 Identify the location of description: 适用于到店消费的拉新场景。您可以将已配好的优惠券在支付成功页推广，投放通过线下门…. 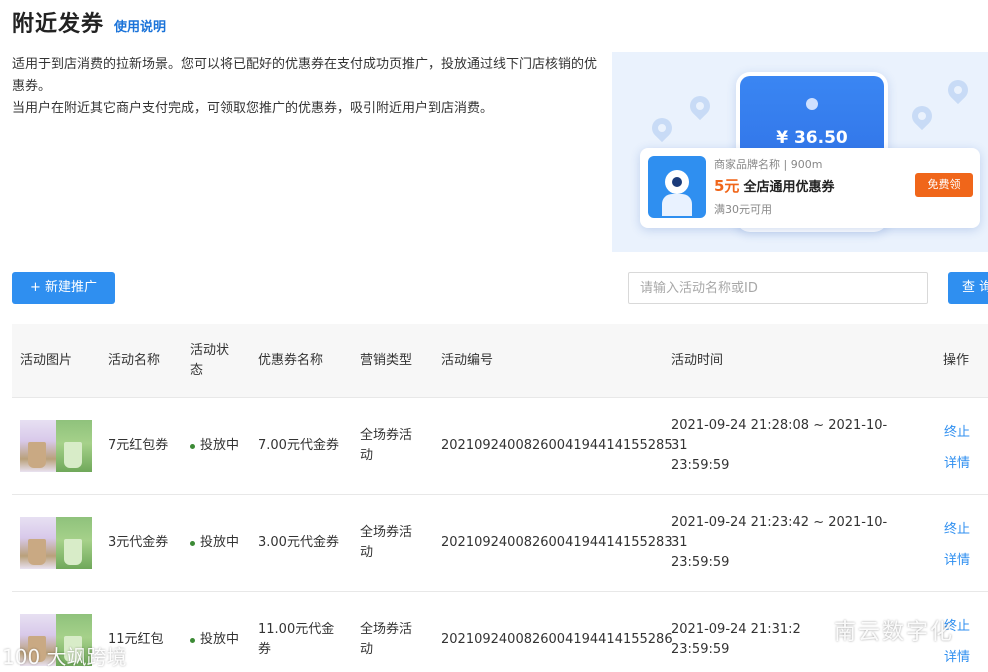
(307, 87).